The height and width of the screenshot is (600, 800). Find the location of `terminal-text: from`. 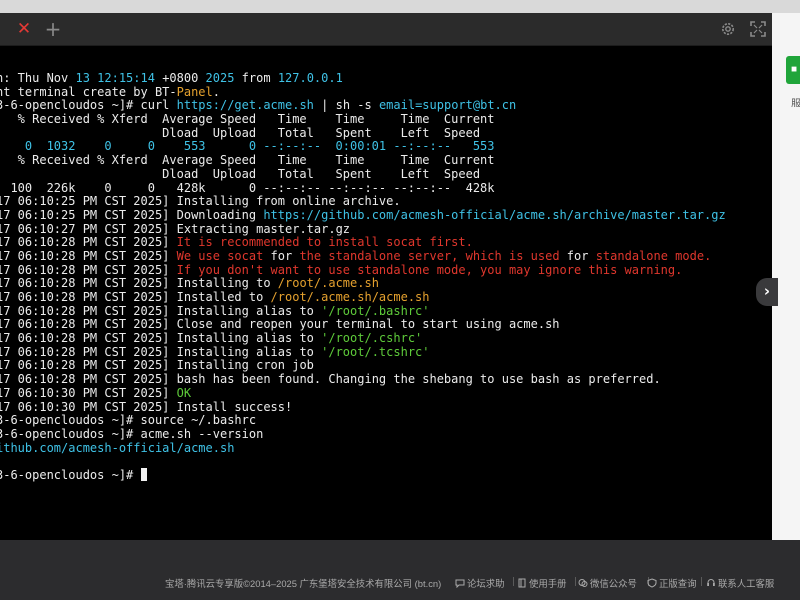

terminal-text: from is located at coordinates (256, 78).